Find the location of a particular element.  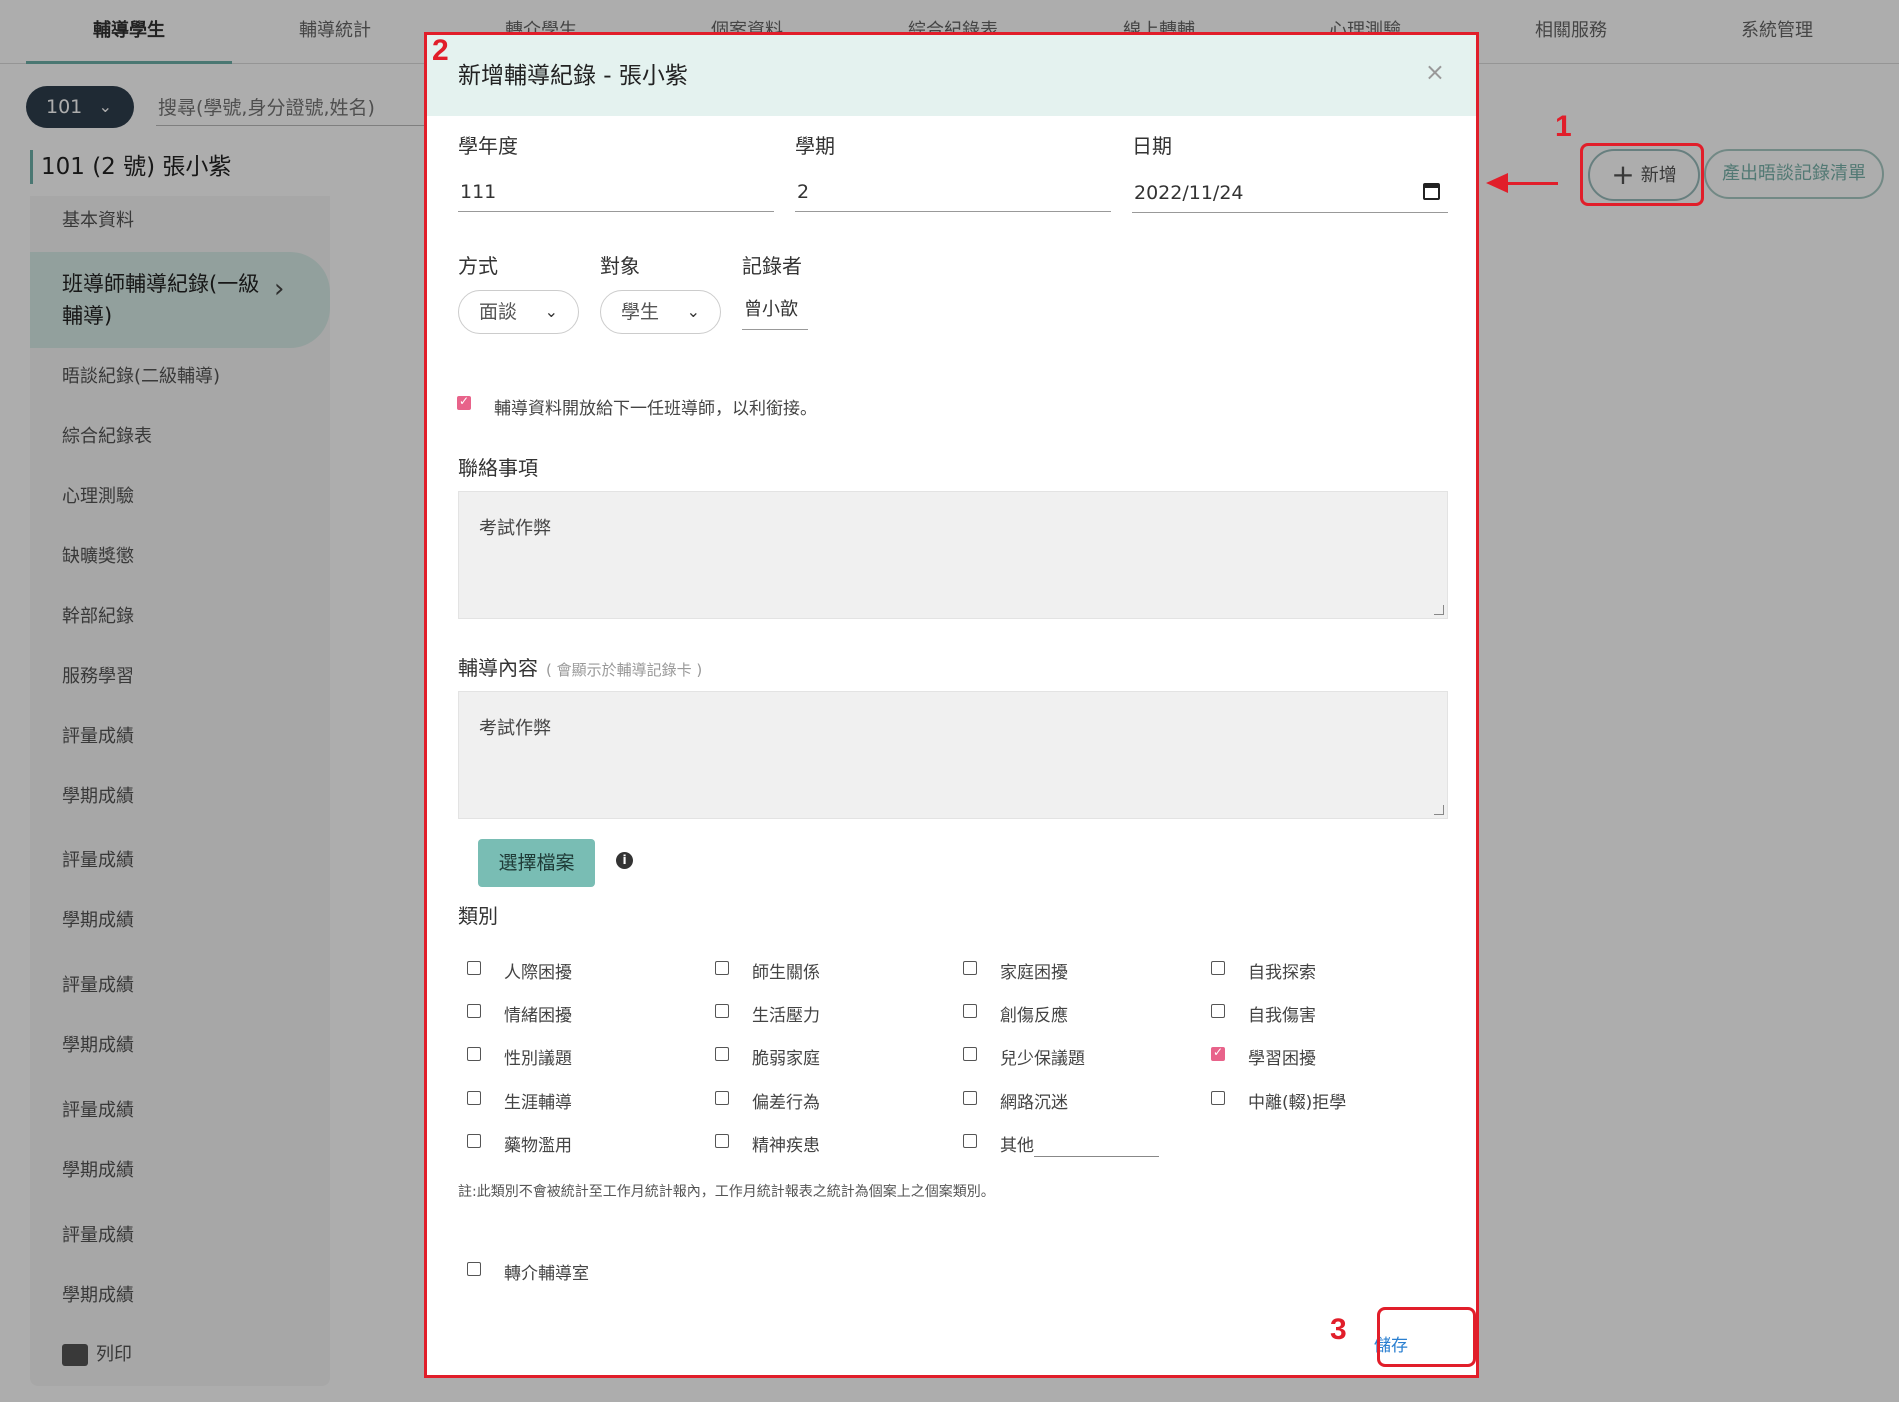

annotation-box-save is located at coordinates (1426, 1337).